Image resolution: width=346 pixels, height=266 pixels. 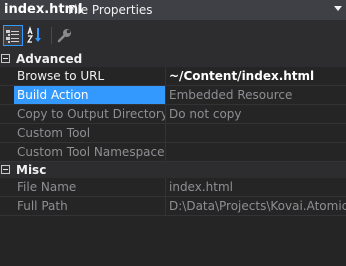 I want to click on property-row-build-action: Build Action Embedded Resource, so click(x=173, y=95).